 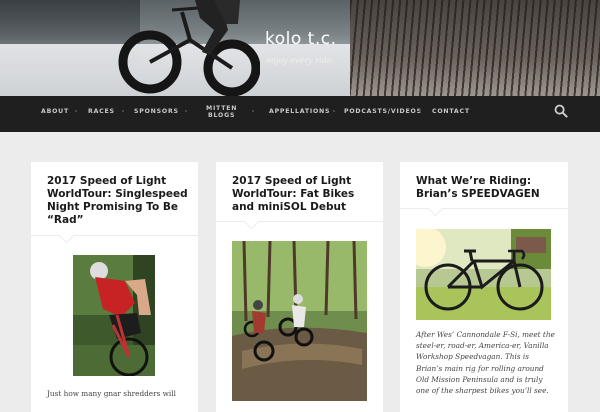 What do you see at coordinates (483, 274) in the screenshot?
I see `speedvagen-bike-image` at bounding box center [483, 274].